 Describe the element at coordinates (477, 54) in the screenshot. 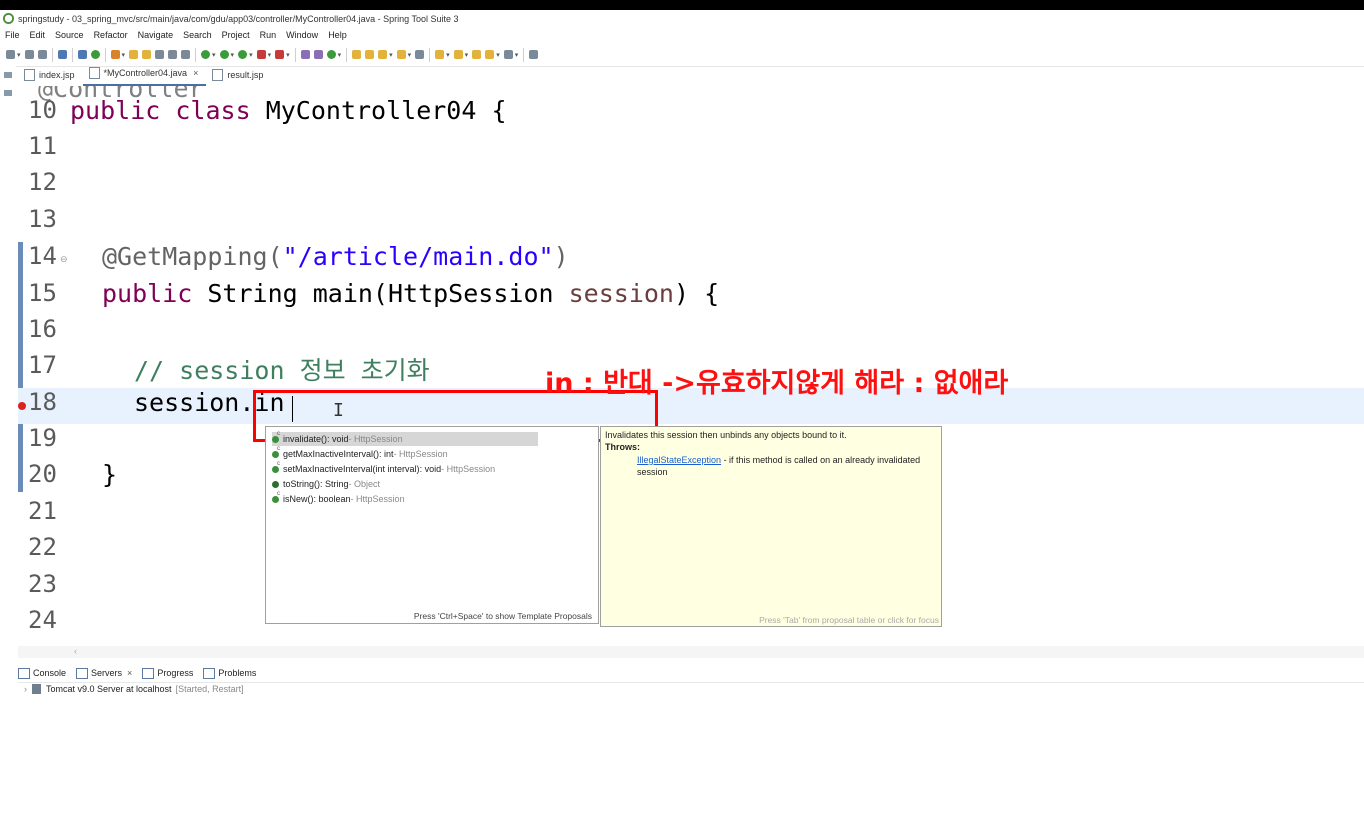

I see `last-edit-location-icon` at that location.